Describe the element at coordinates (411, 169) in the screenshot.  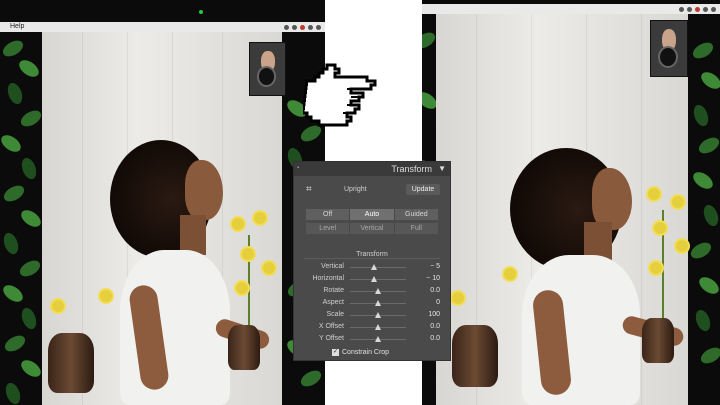
I see `panel-title: Transform` at that location.